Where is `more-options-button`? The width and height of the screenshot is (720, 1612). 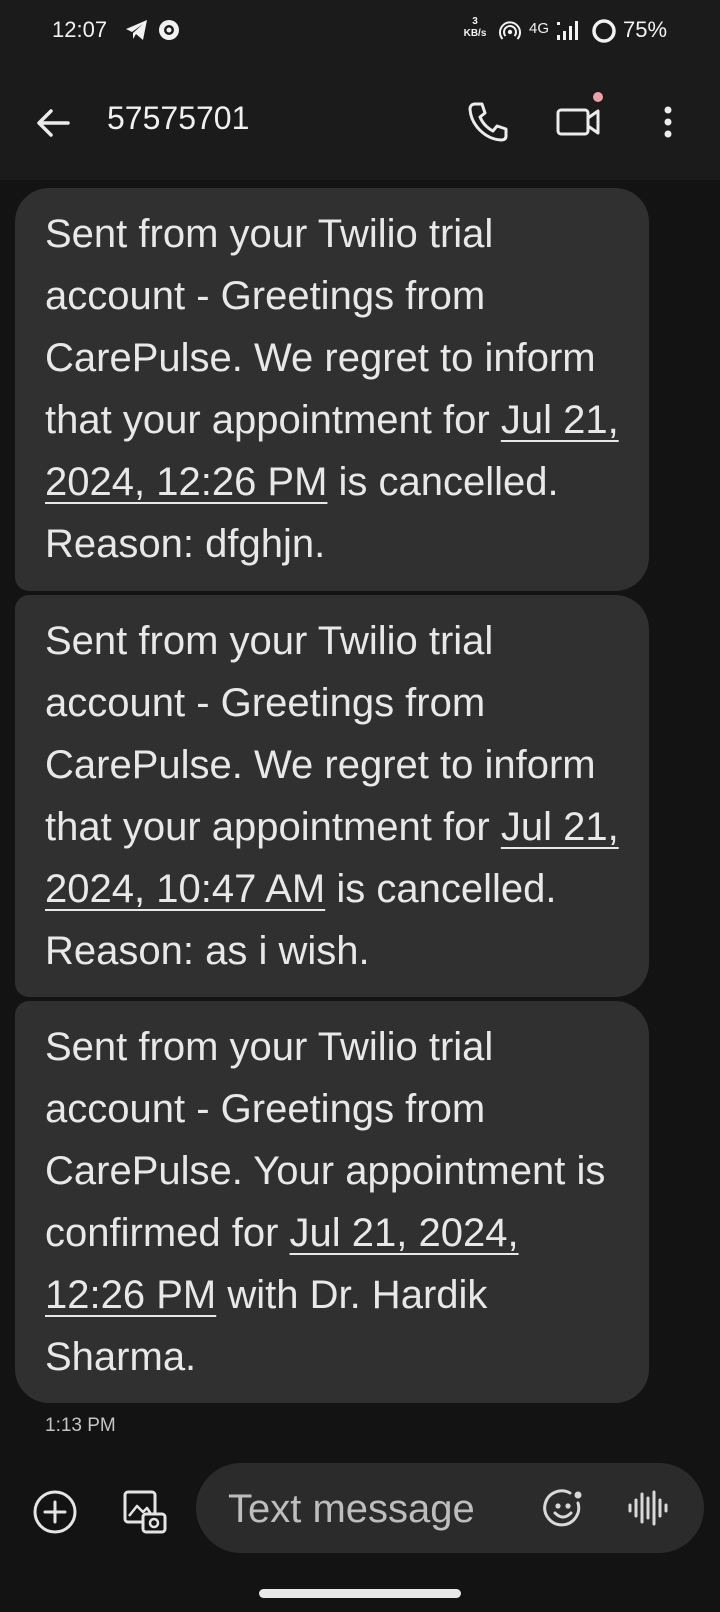 more-options-button is located at coordinates (668, 122).